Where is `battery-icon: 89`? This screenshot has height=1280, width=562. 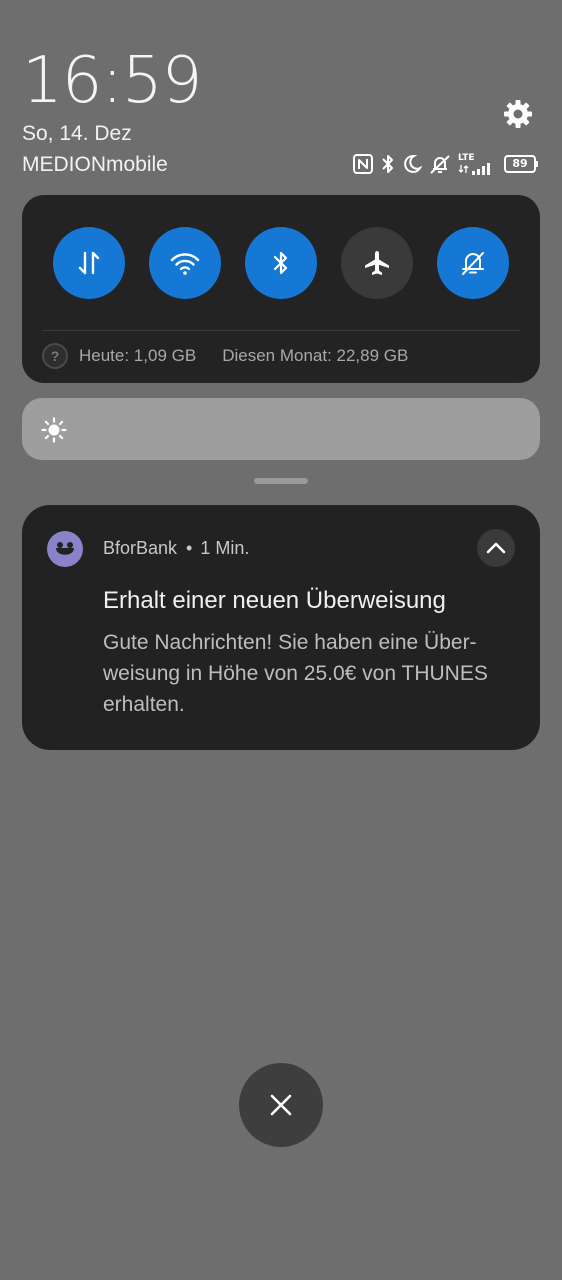
battery-icon: 89 is located at coordinates (521, 164).